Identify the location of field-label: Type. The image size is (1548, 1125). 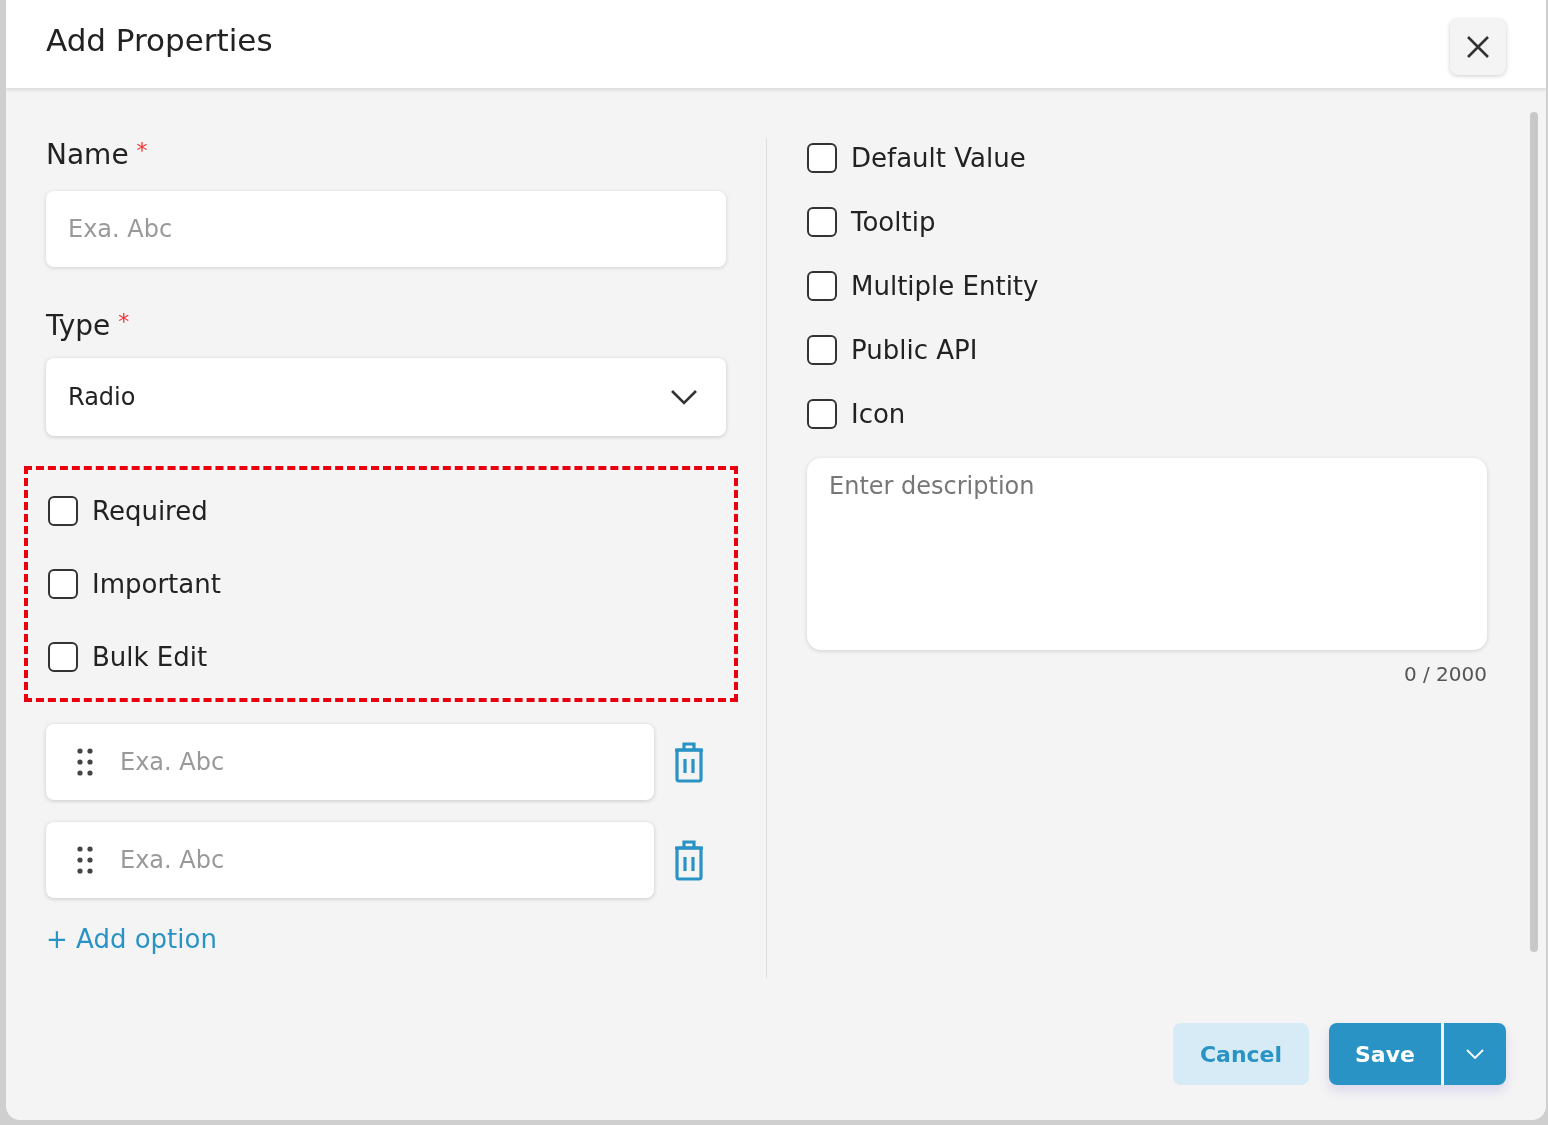
(78, 325).